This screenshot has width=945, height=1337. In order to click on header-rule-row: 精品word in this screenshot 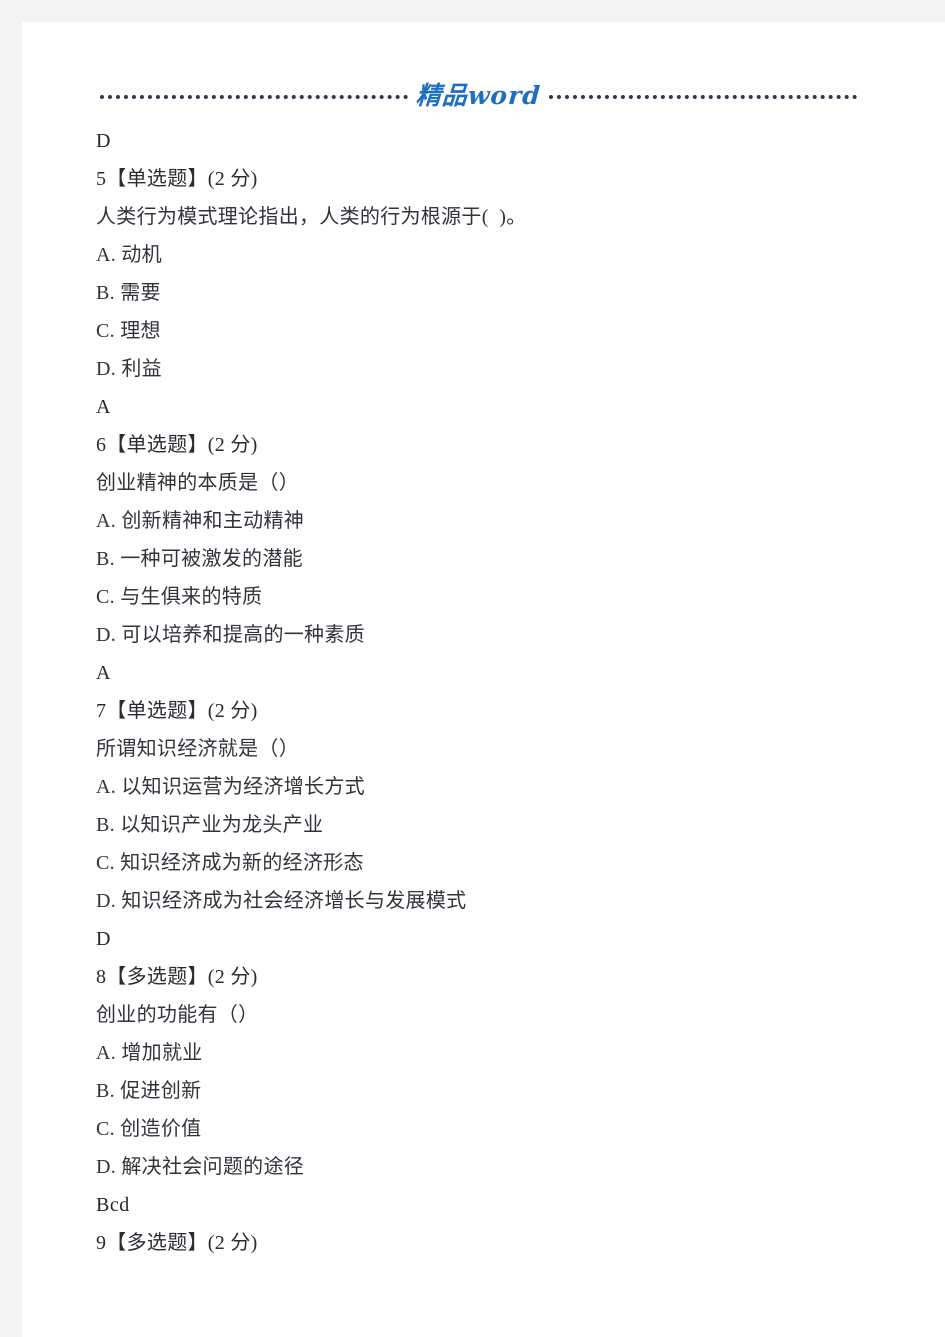, I will do `click(479, 95)`.